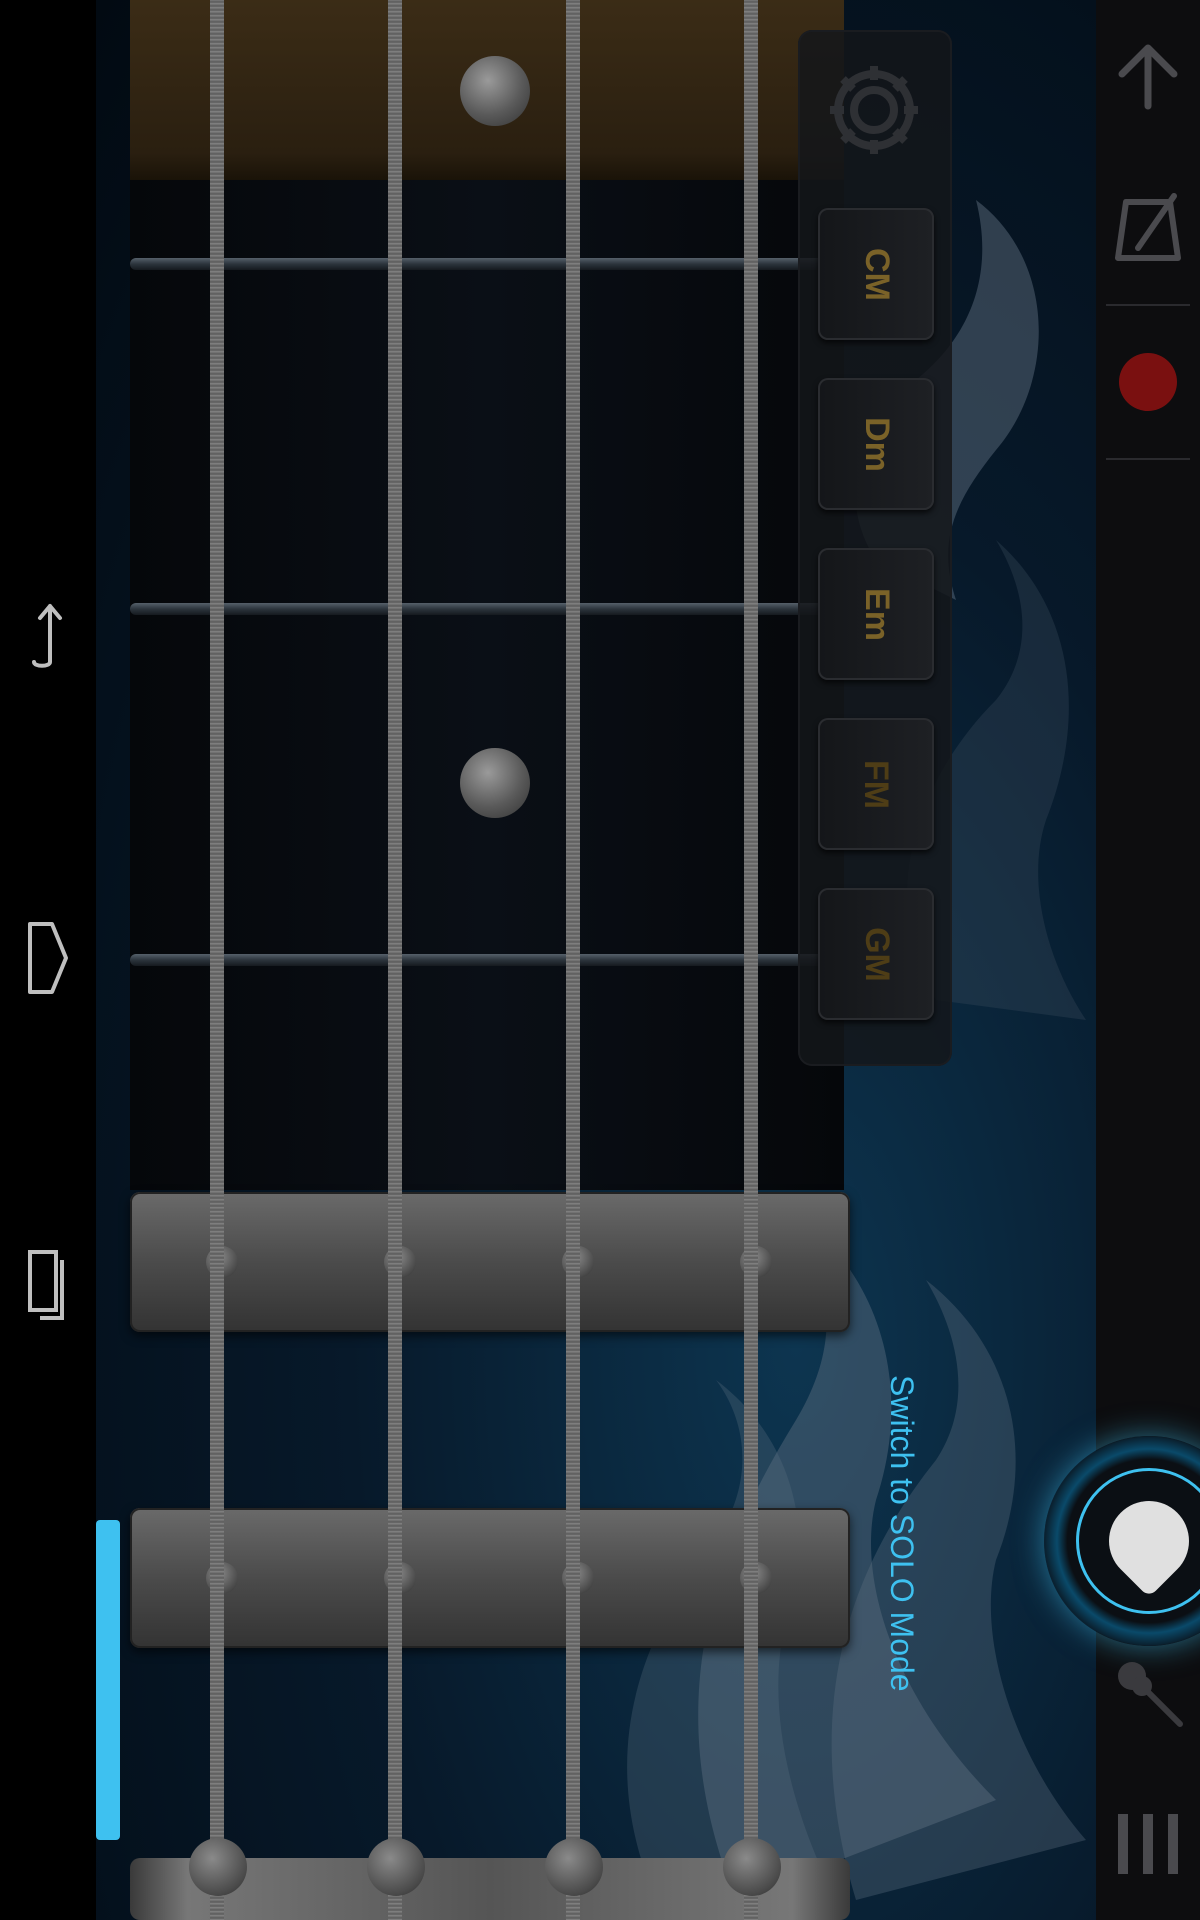  I want to click on chord-button: Em, so click(876, 614).